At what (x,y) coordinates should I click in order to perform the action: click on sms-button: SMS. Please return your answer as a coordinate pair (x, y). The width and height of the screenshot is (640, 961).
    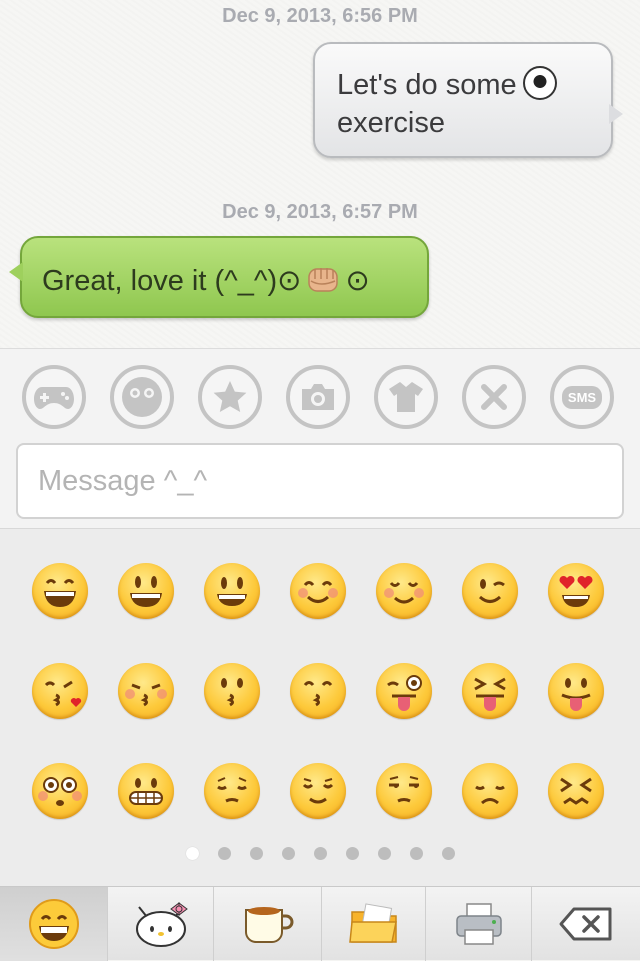
    Looking at the image, I should click on (582, 397).